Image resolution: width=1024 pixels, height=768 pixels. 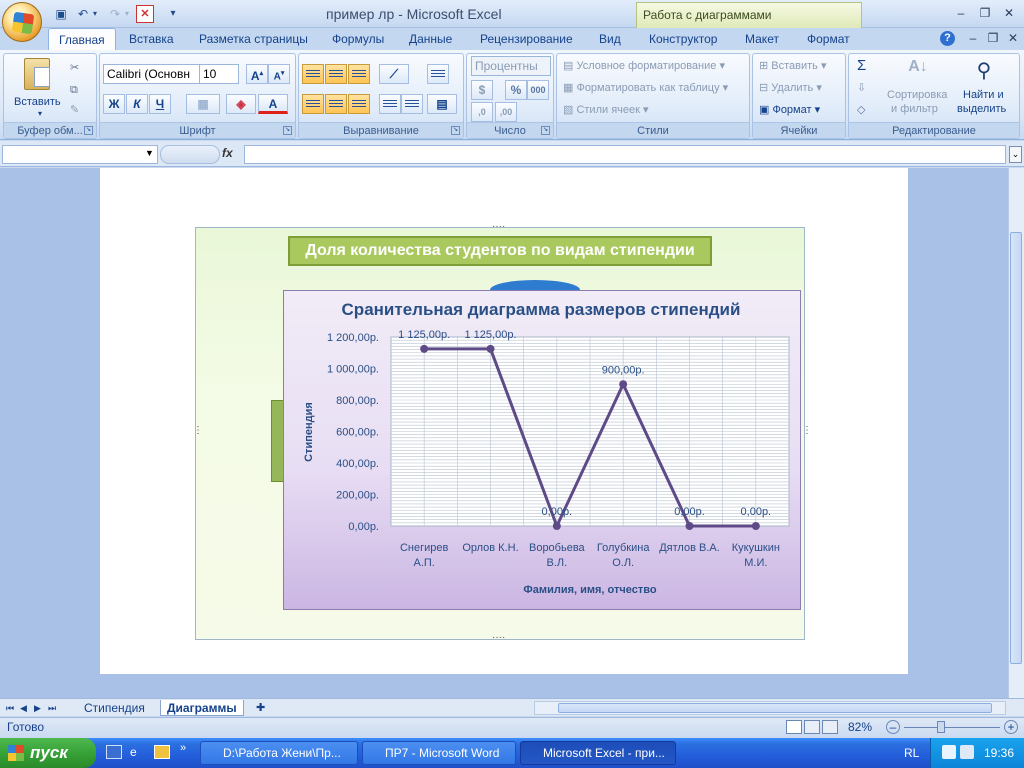 What do you see at coordinates (828, 39) in the screenshot?
I see `tab-format: Формат` at bounding box center [828, 39].